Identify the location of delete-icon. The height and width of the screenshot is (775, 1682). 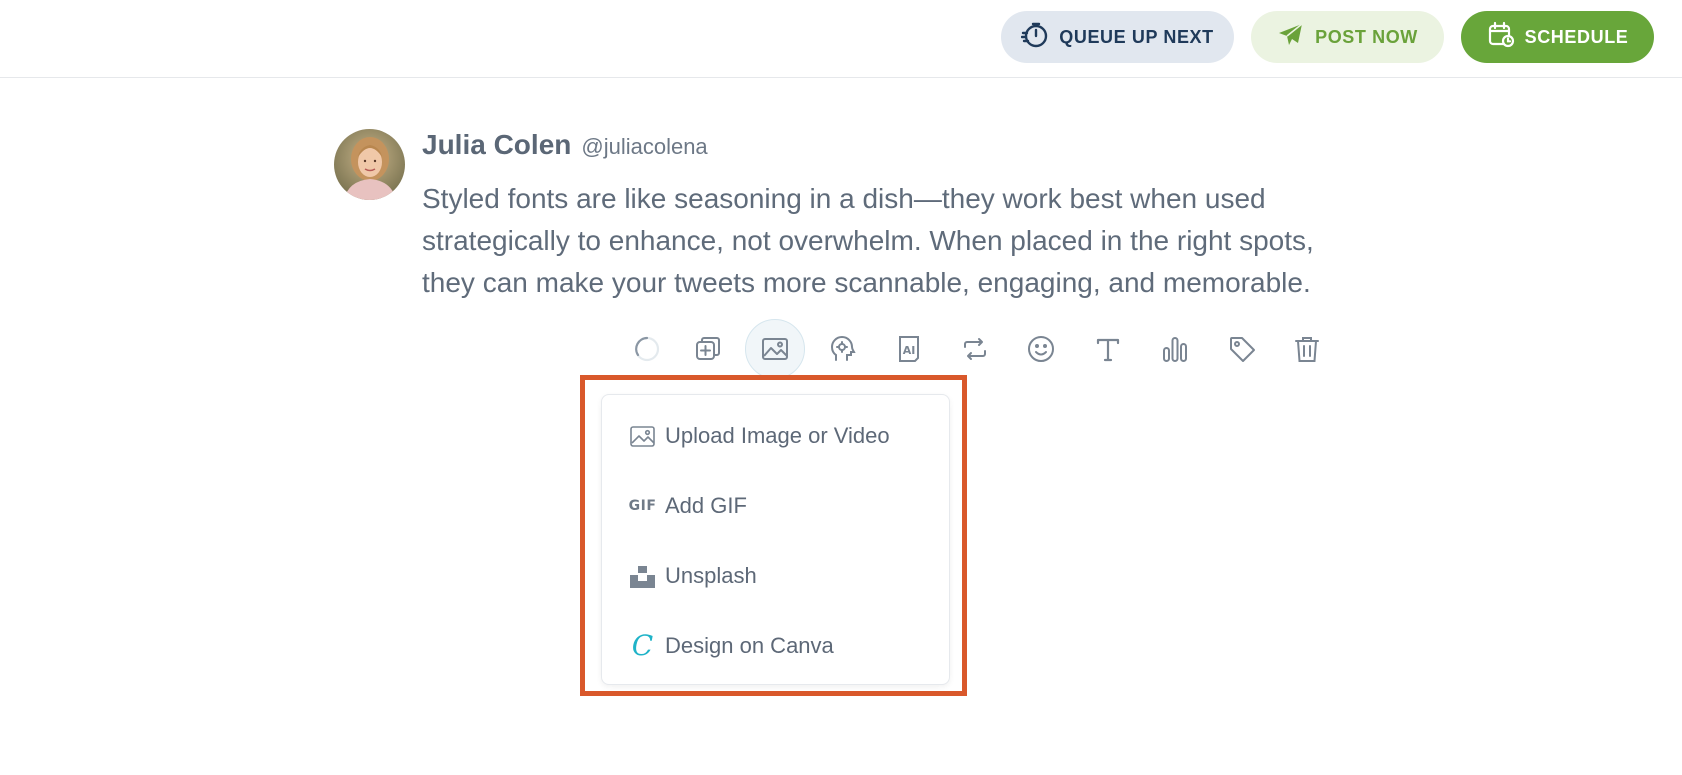
(1307, 349).